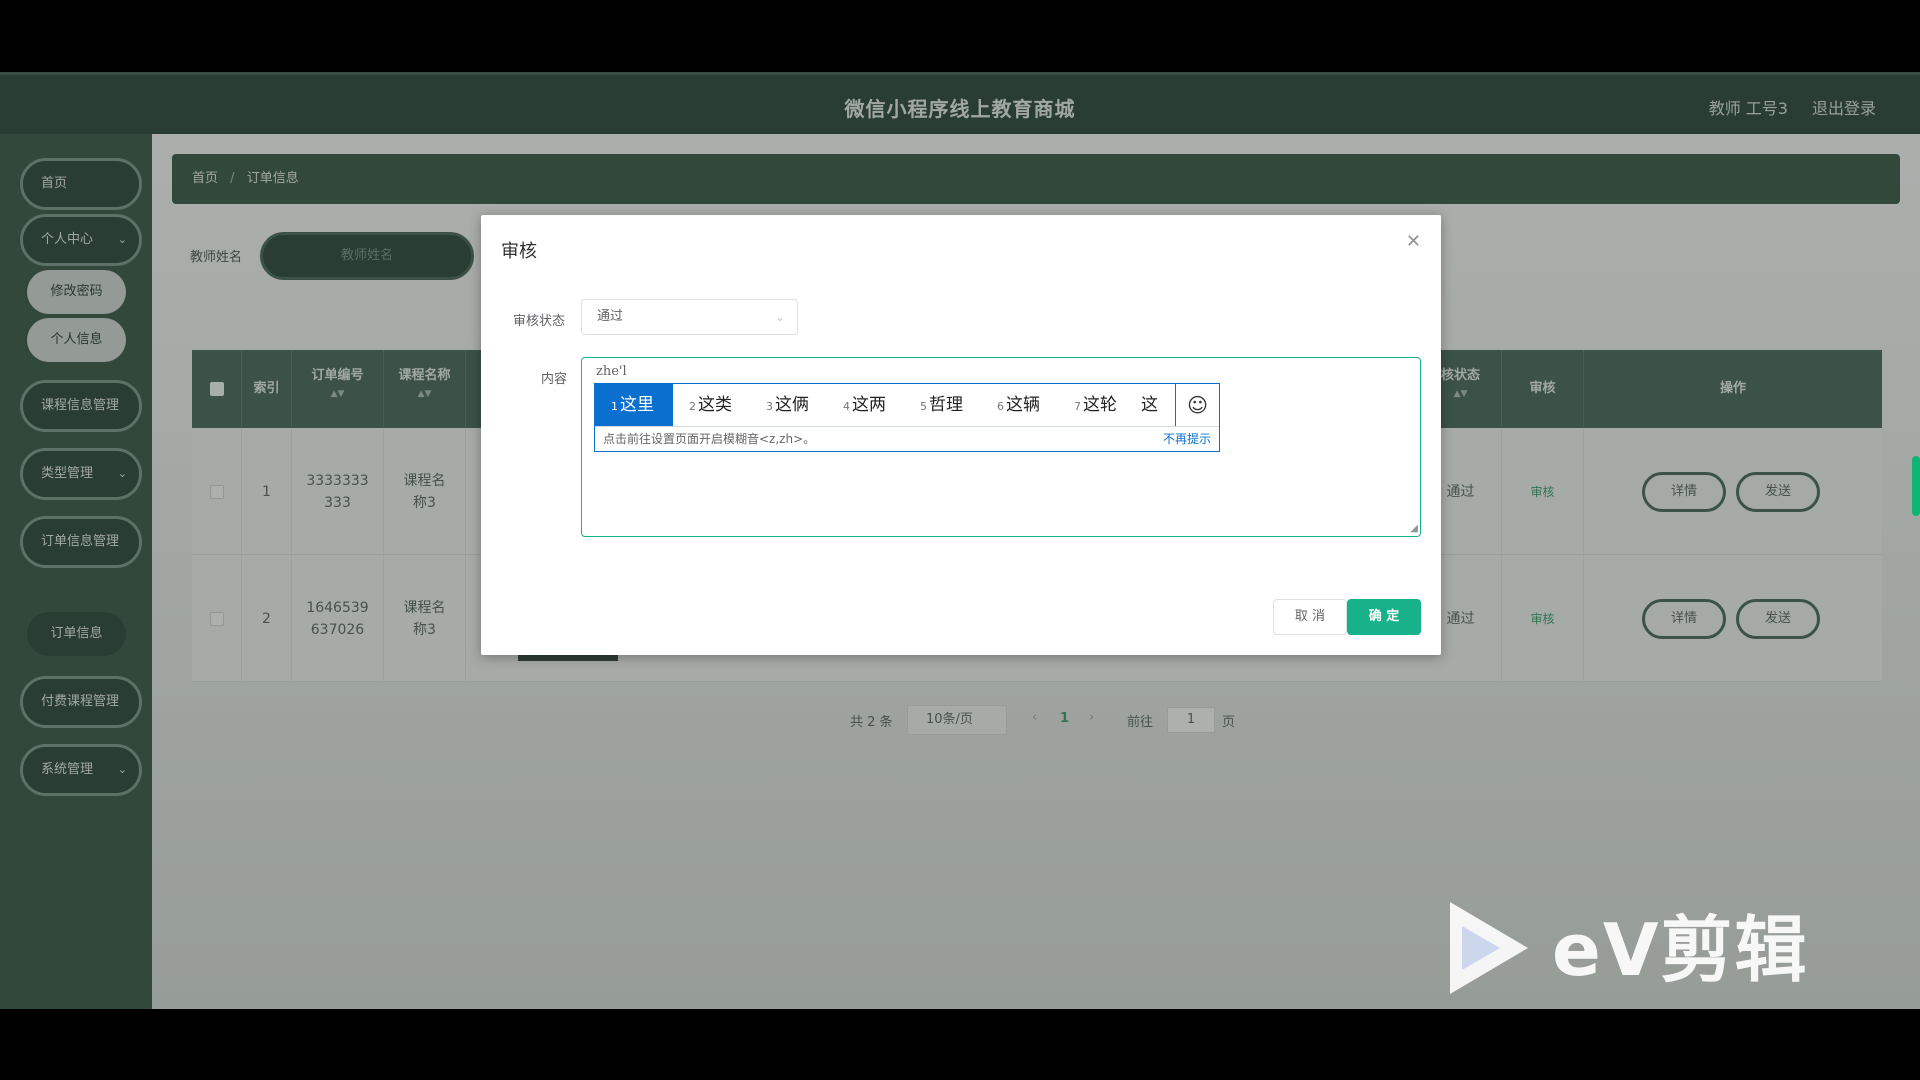 This screenshot has width=1920, height=1080. I want to click on emoji-icon: ☺, so click(1197, 405).